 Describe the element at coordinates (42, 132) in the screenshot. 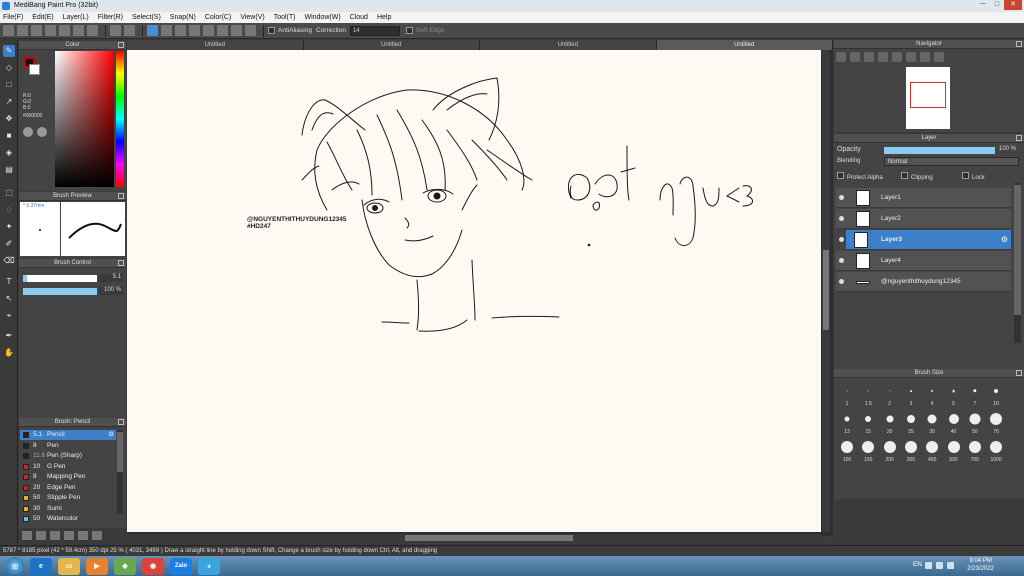

I see `color-palette-icon` at that location.